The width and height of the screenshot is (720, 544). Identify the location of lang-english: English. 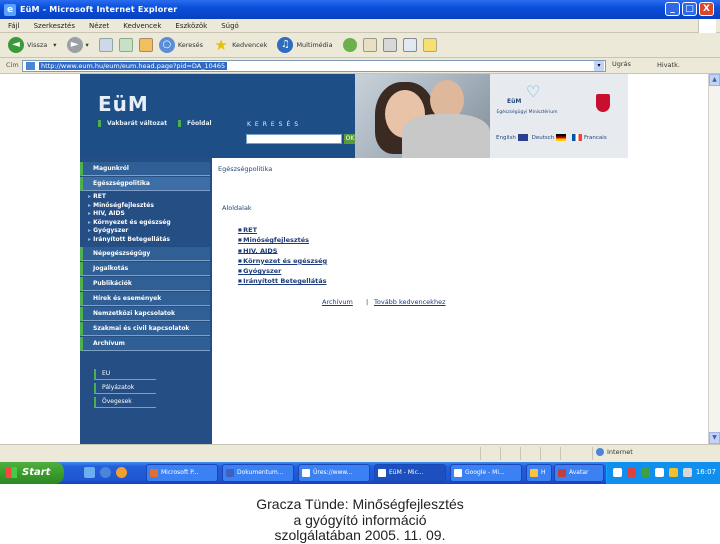
(506, 138).